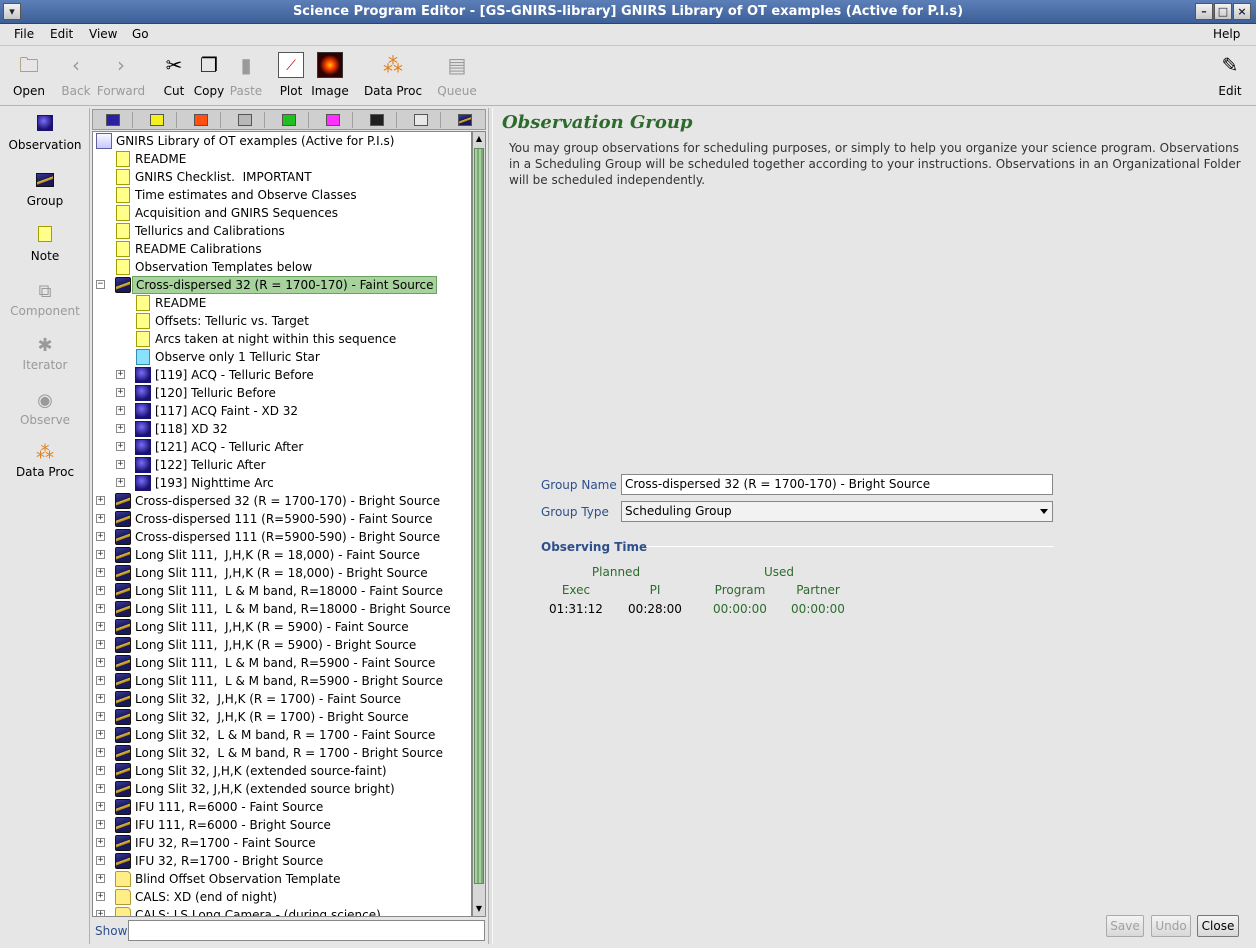  I want to click on filter-group-tab, so click(465, 120).